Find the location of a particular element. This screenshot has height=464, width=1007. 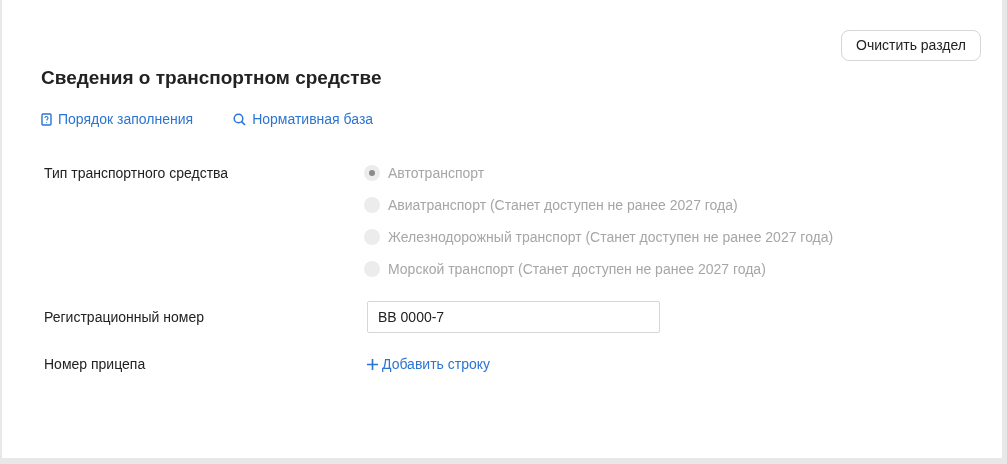

section-title: Сведения о транспортном средстве is located at coordinates (212, 78).